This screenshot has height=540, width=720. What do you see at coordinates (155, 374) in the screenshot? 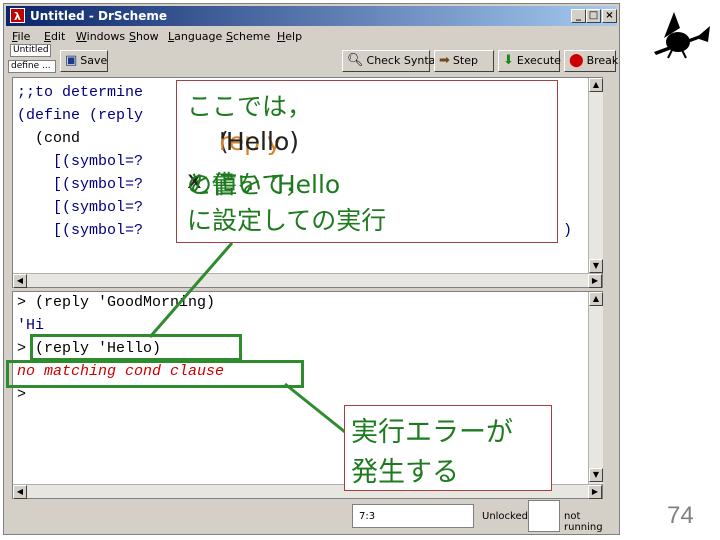
I see `highlight-box-error` at bounding box center [155, 374].